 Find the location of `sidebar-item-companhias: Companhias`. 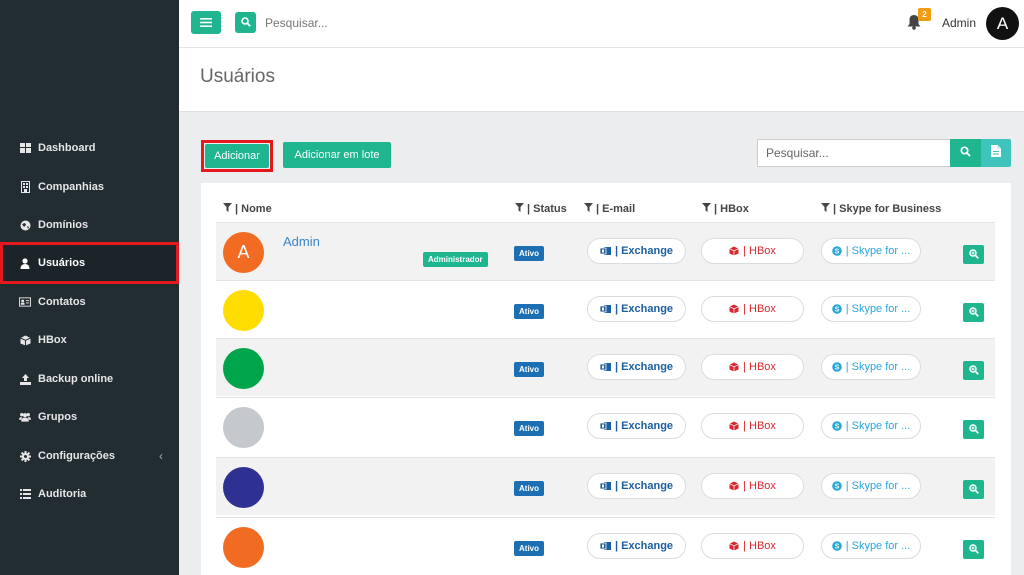

sidebar-item-companhias: Companhias is located at coordinates (89, 187).